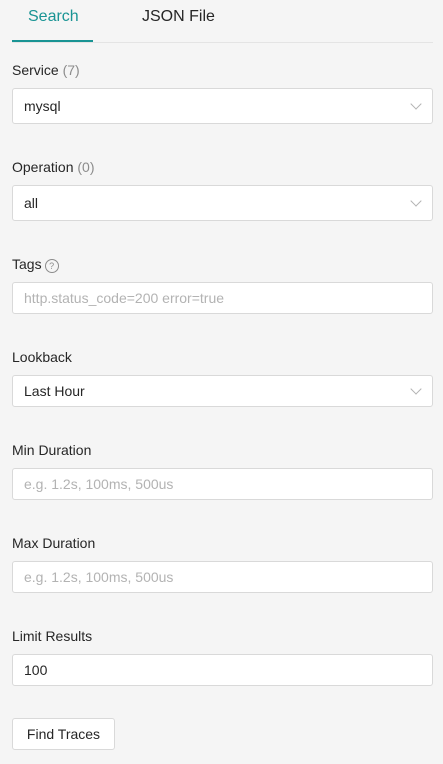 This screenshot has width=443, height=764. I want to click on limit-results-input: 100, so click(222, 670).